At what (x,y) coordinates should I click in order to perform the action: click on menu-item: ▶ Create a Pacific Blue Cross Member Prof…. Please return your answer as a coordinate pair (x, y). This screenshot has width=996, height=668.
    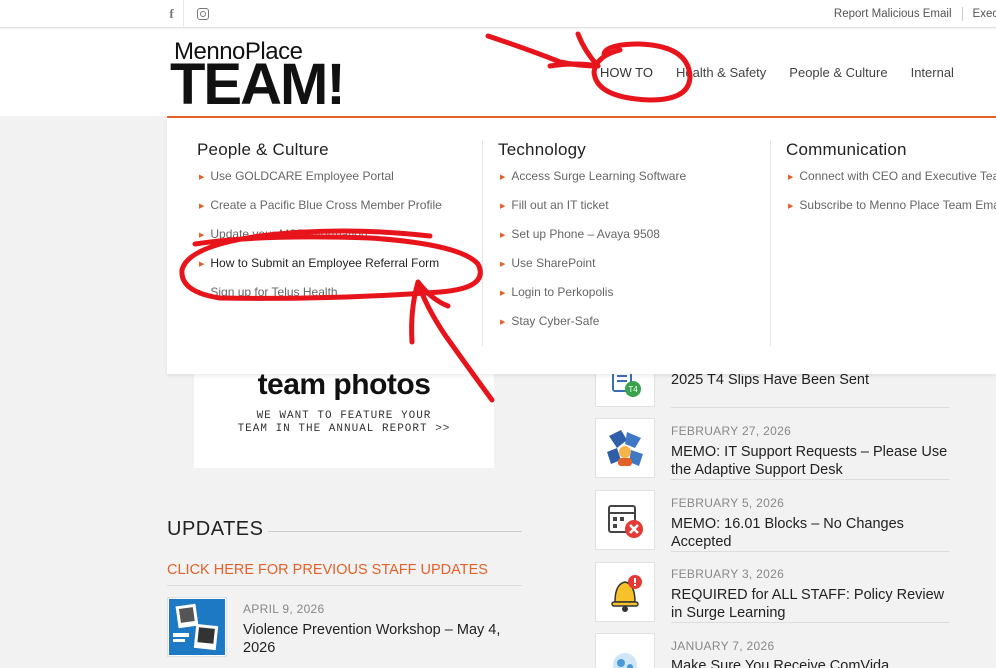
    Looking at the image, I should click on (319, 212).